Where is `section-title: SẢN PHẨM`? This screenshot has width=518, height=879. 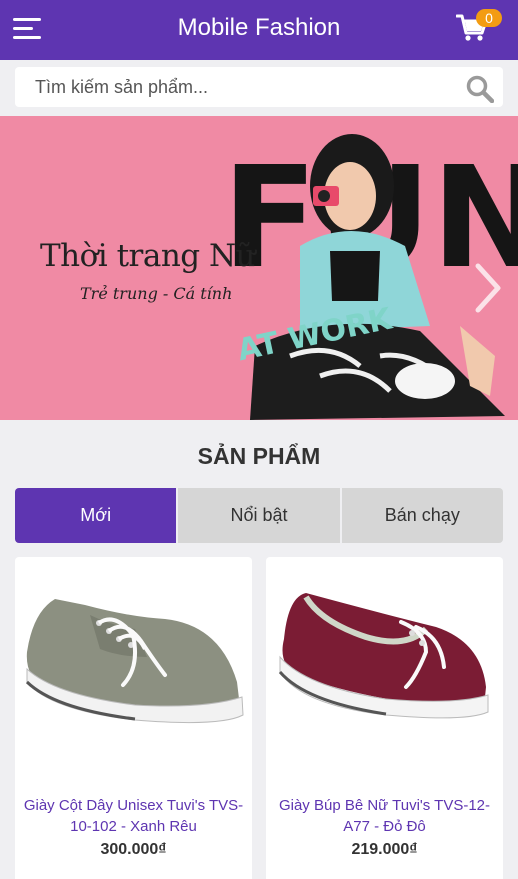
section-title: SẢN PHẨM is located at coordinates (259, 456).